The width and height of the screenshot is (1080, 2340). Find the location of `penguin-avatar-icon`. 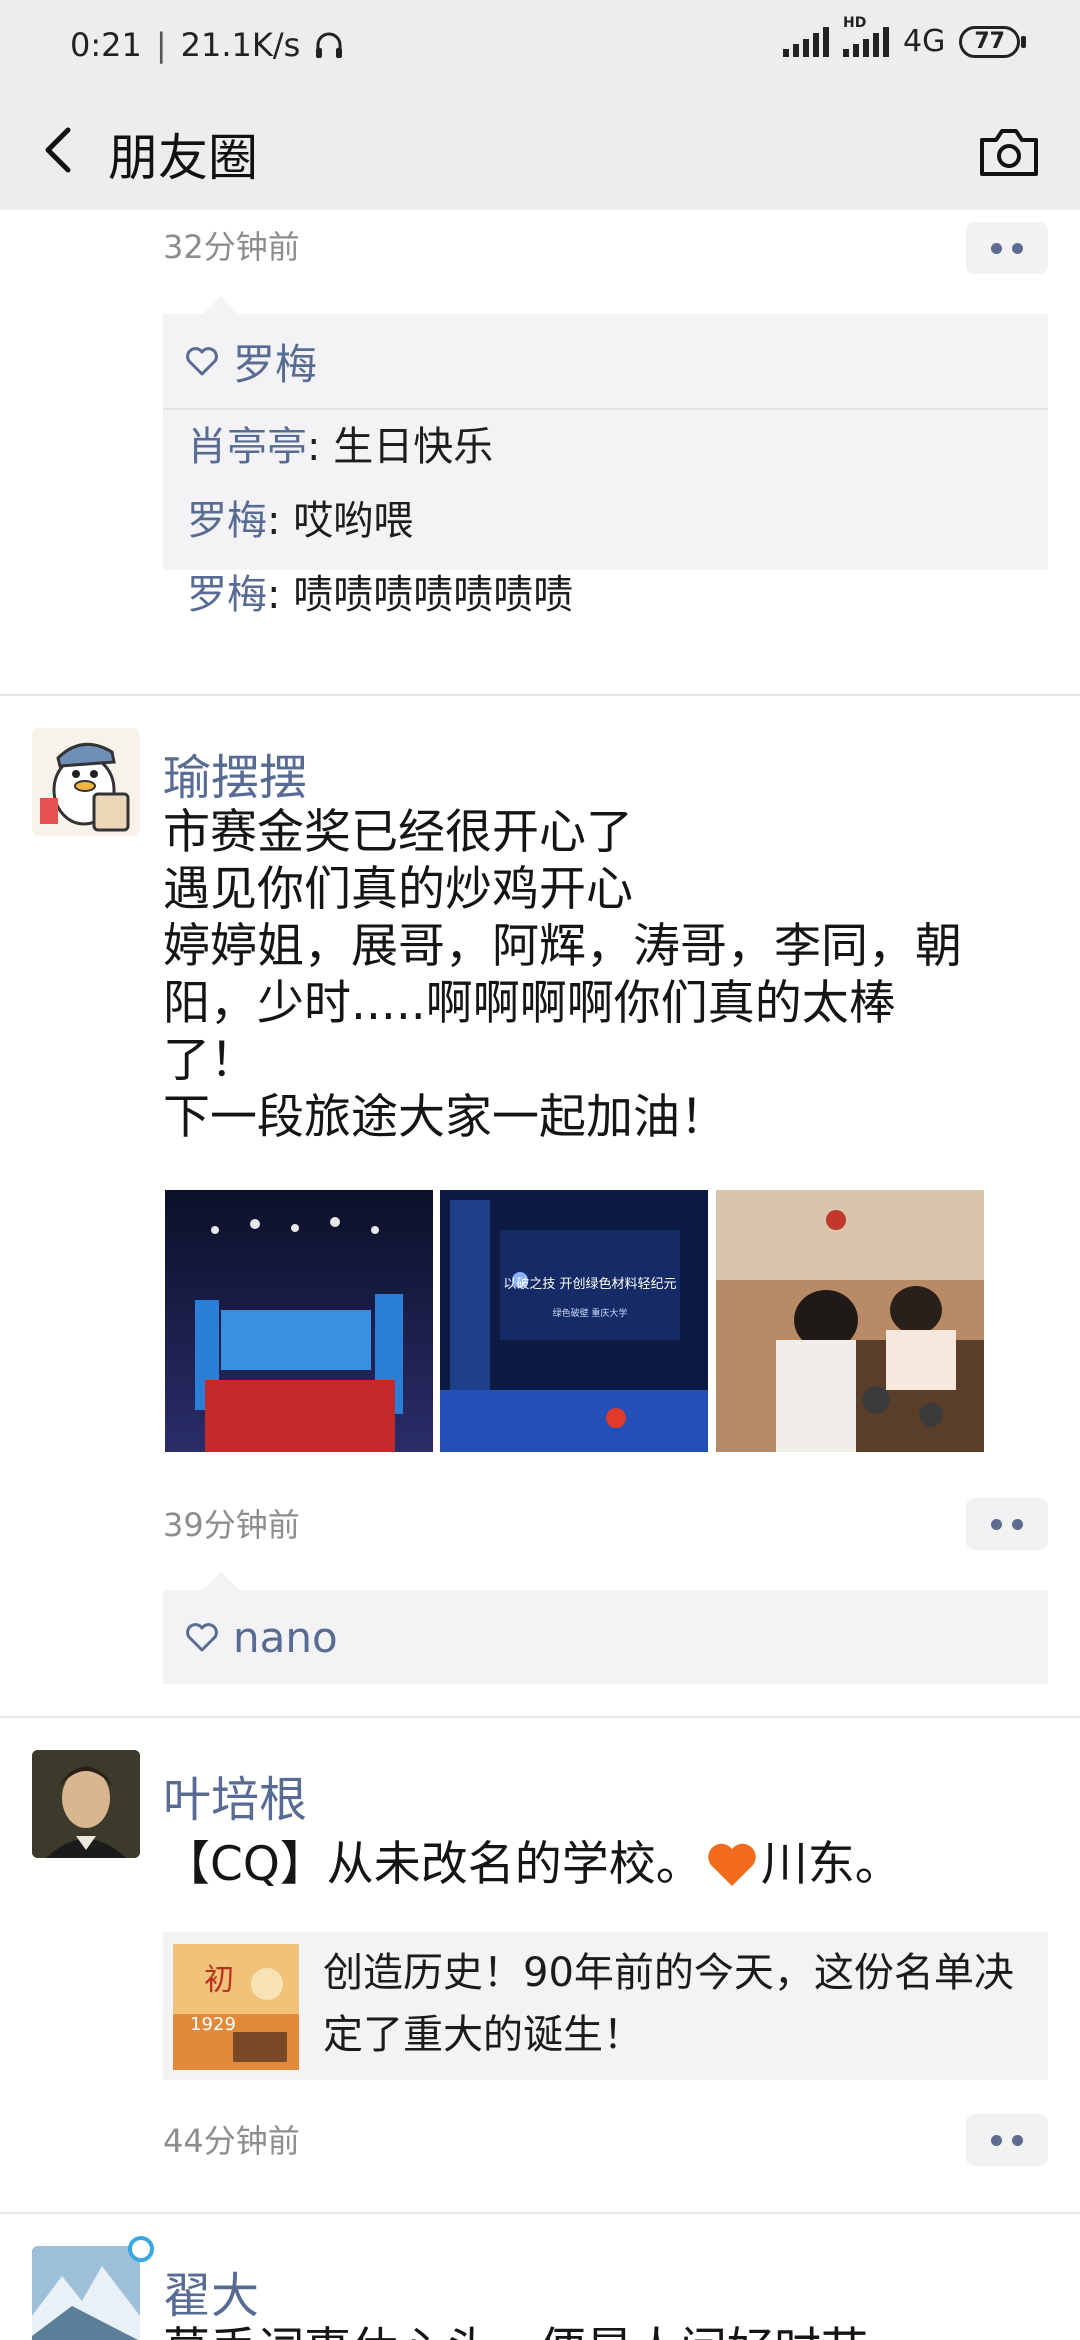

penguin-avatar-icon is located at coordinates (86, 782).